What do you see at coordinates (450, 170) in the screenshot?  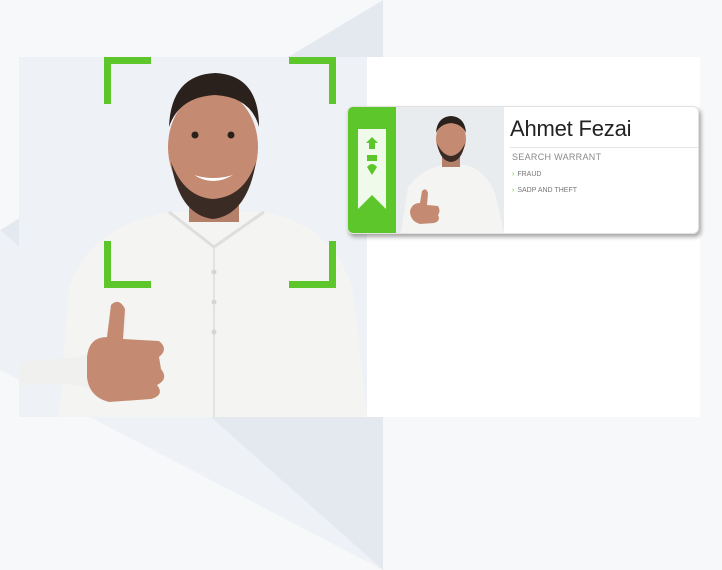 I see `card-photo` at bounding box center [450, 170].